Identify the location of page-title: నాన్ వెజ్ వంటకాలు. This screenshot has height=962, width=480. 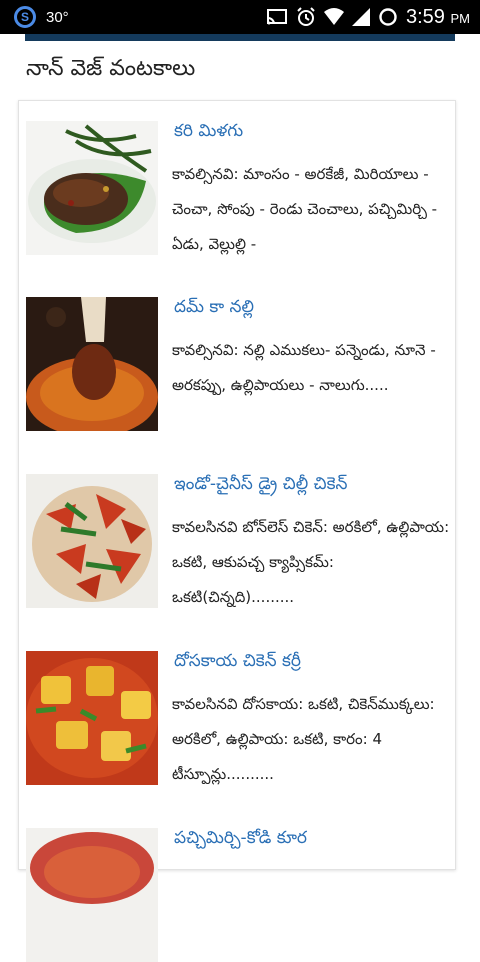
(111, 68).